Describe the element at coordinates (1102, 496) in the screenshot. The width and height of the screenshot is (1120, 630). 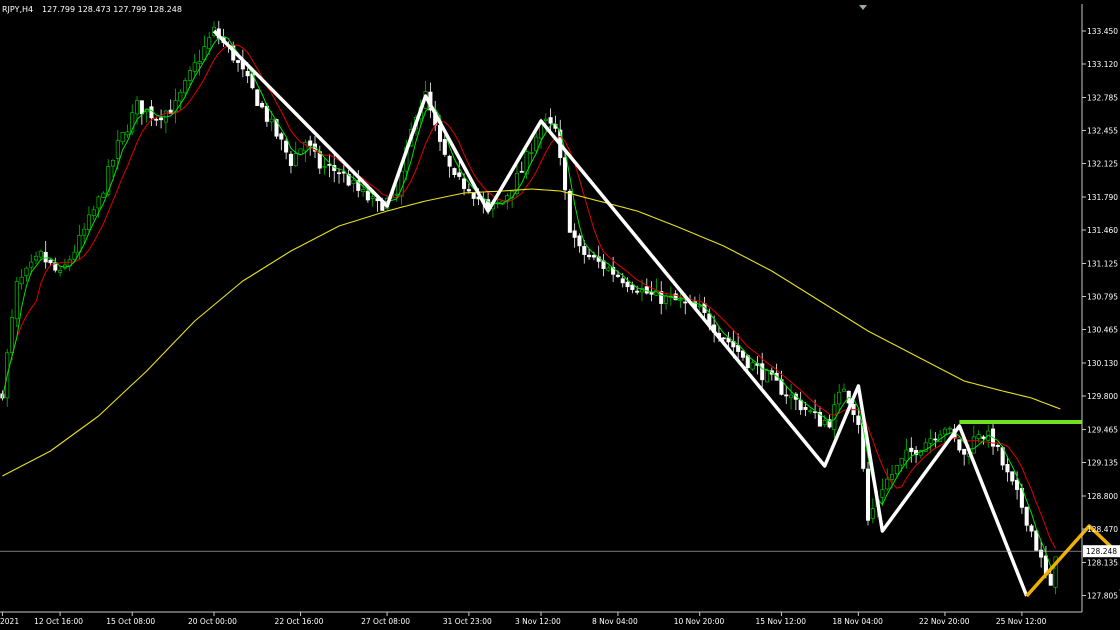
I see `y-tick-label: 128.800` at that location.